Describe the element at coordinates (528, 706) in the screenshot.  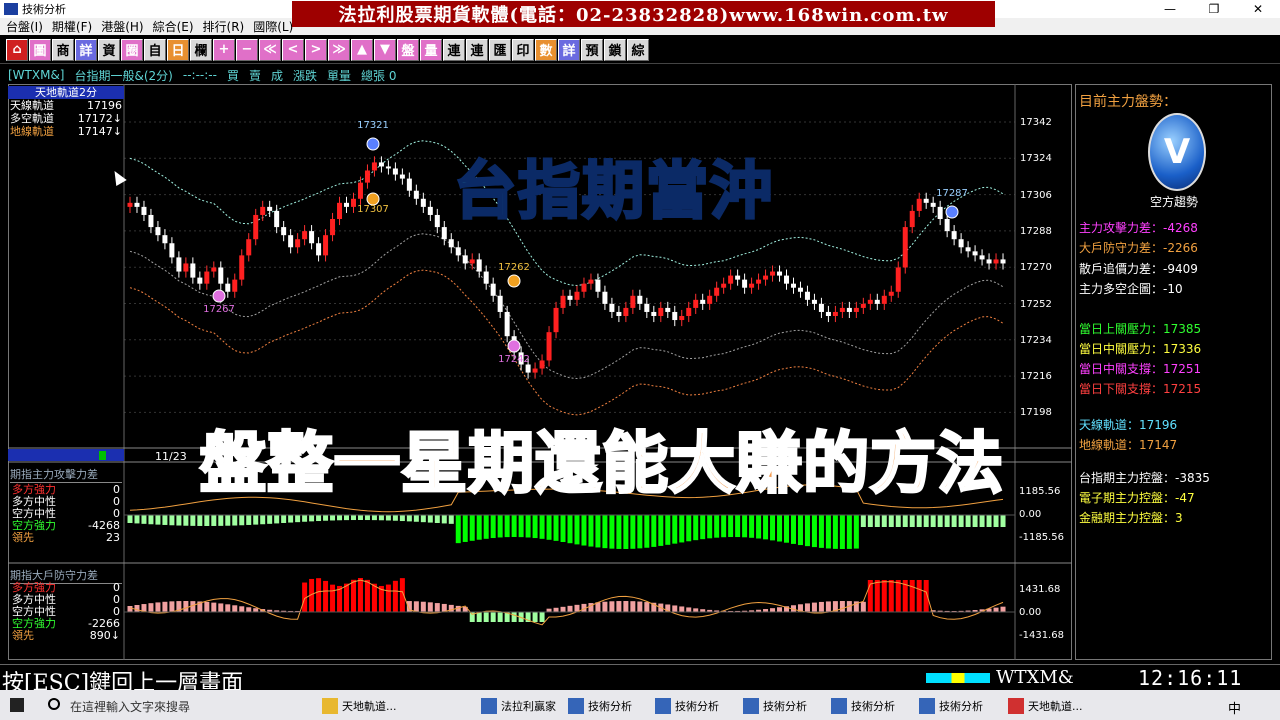
I see `task-label: 法拉利贏家` at that location.